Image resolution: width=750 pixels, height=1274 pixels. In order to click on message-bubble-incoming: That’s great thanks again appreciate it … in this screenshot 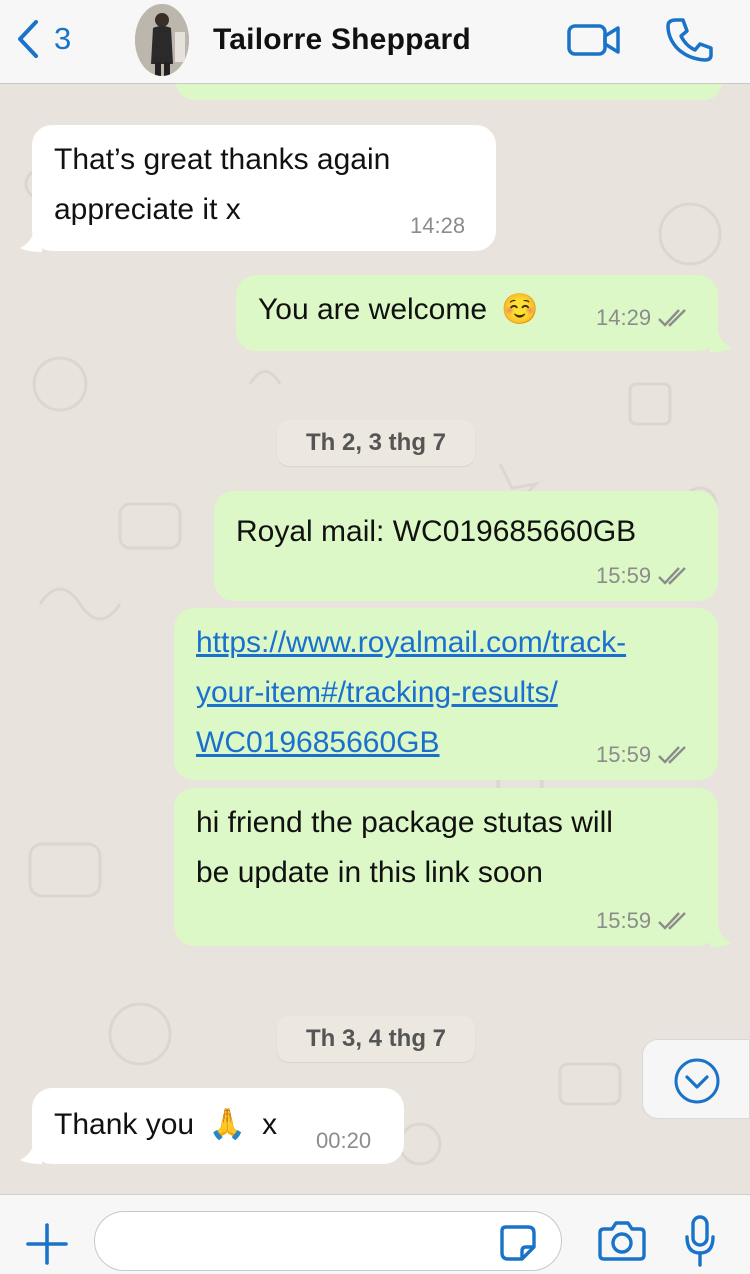, I will do `click(264, 188)`.